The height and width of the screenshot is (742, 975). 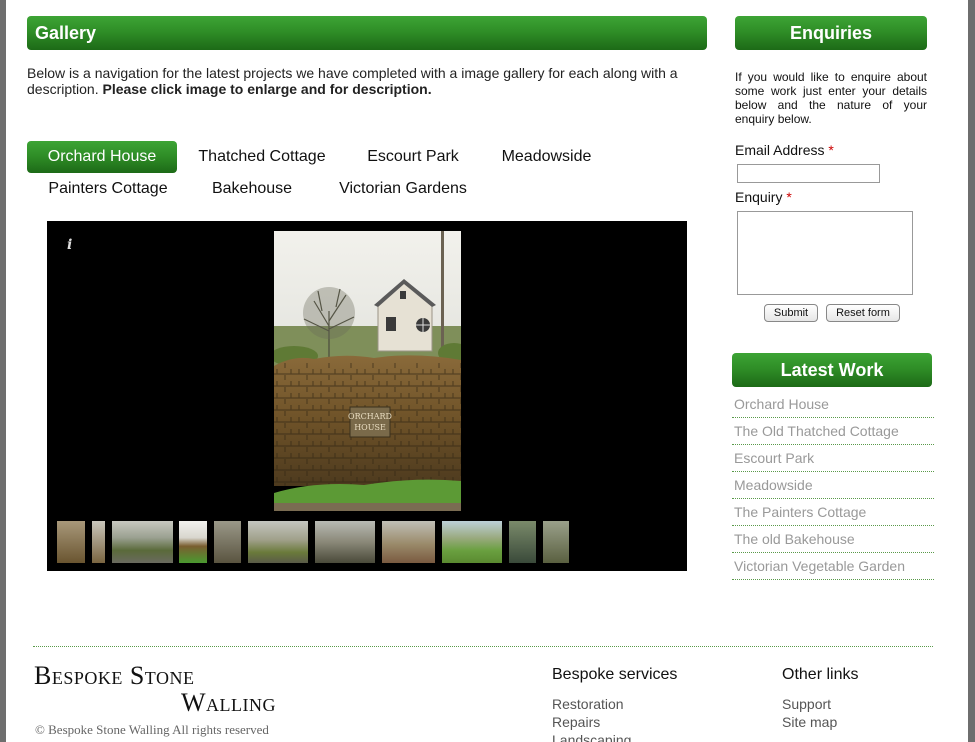 I want to click on main-photo-image: ORCHARD HOUSE, so click(x=367, y=371).